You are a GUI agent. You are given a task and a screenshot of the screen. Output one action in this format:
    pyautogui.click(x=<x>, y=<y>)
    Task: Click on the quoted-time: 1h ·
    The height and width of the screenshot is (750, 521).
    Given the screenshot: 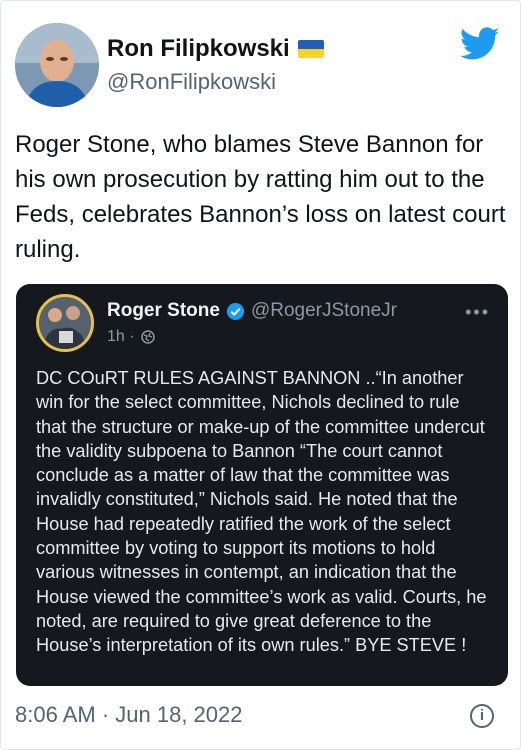 What is the action you would take?
    pyautogui.click(x=121, y=337)
    